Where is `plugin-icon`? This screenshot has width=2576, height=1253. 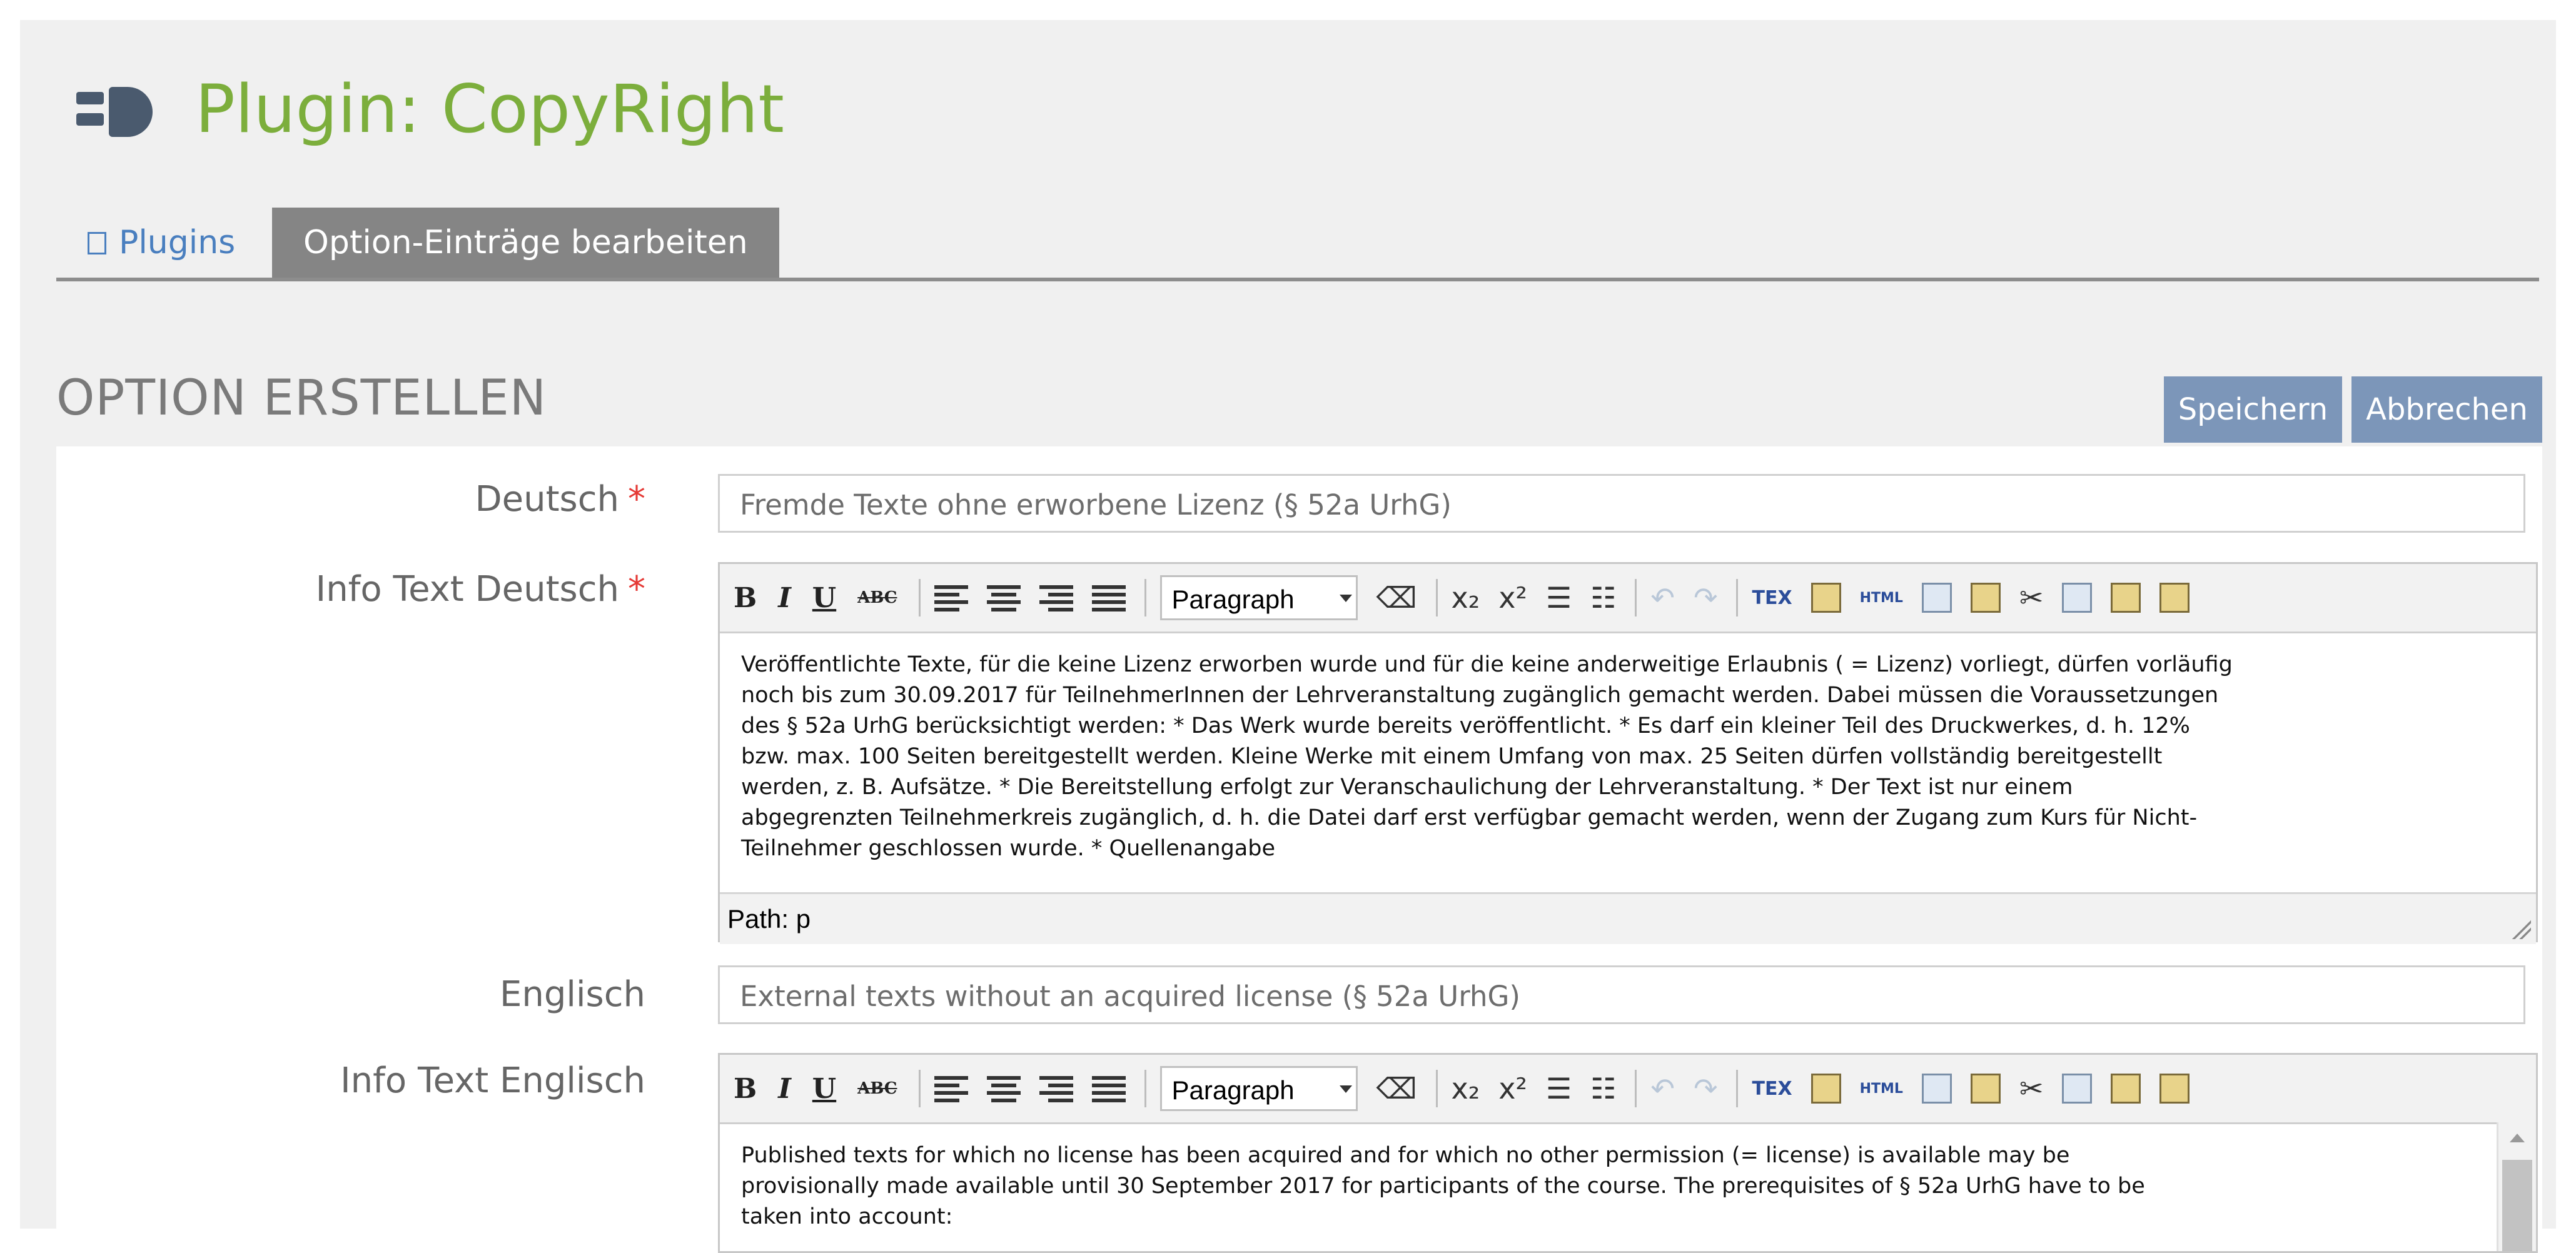
plugin-icon is located at coordinates (117, 109).